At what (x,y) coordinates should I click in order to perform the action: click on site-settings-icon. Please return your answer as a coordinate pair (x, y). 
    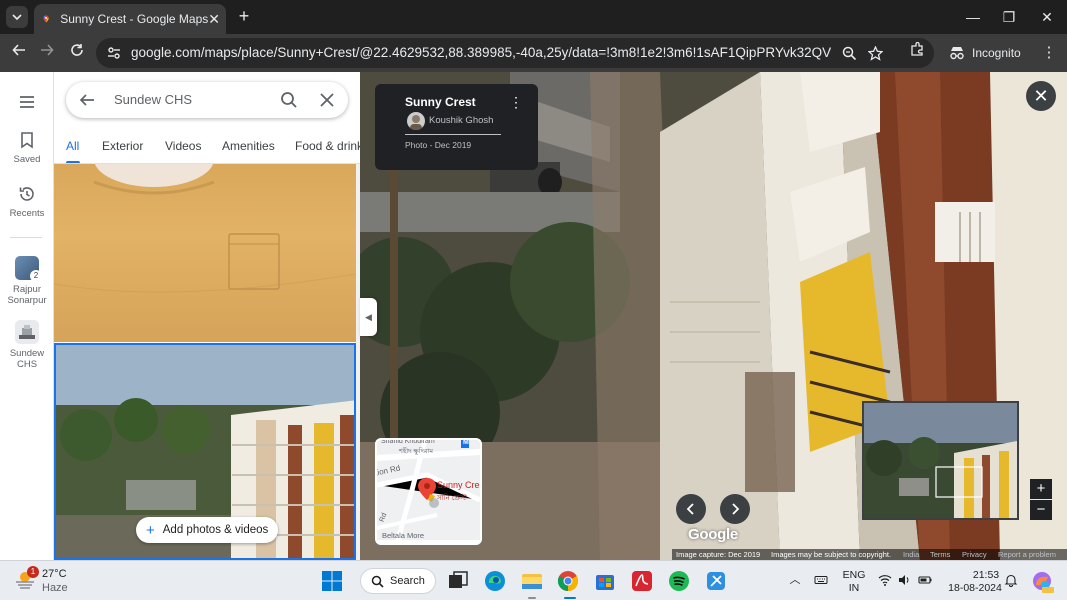
    Looking at the image, I should click on (114, 53).